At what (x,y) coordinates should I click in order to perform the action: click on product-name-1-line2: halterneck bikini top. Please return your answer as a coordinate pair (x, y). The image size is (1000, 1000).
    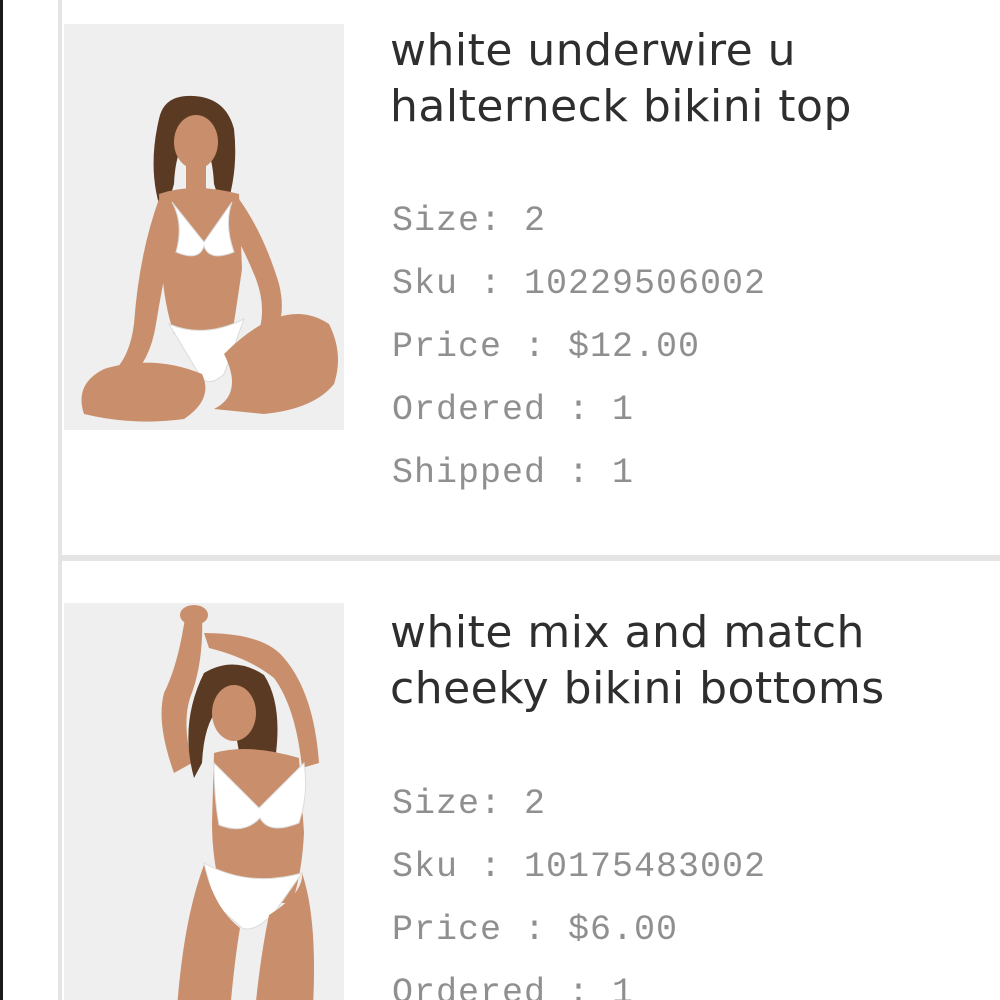
    Looking at the image, I should click on (621, 106).